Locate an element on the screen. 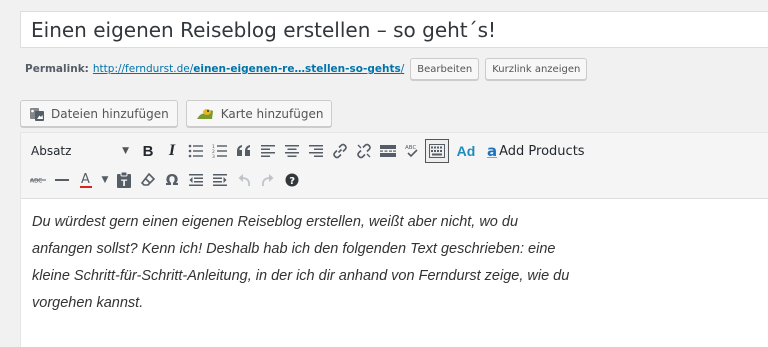  add-media-button: Dateien hinzufügen is located at coordinates (99, 113).